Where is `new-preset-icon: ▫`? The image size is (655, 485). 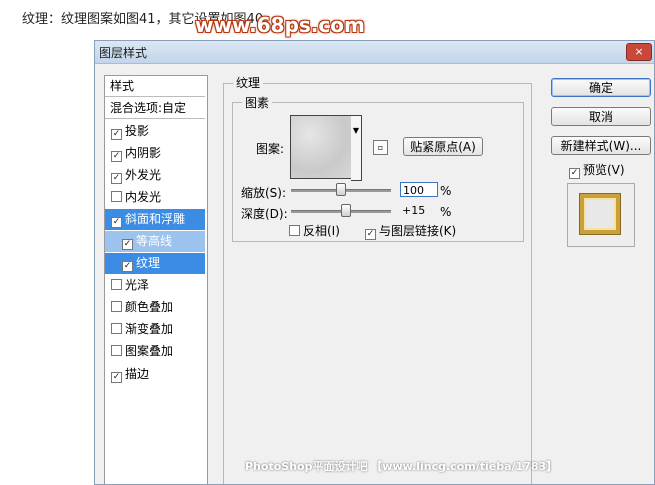
new-preset-icon: ▫ is located at coordinates (380, 147).